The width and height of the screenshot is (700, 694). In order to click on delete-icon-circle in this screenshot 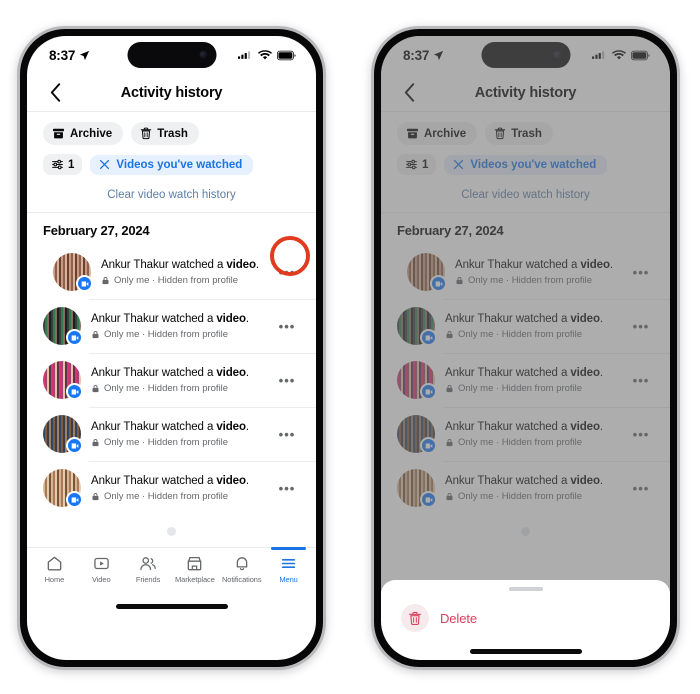, I will do `click(415, 618)`.